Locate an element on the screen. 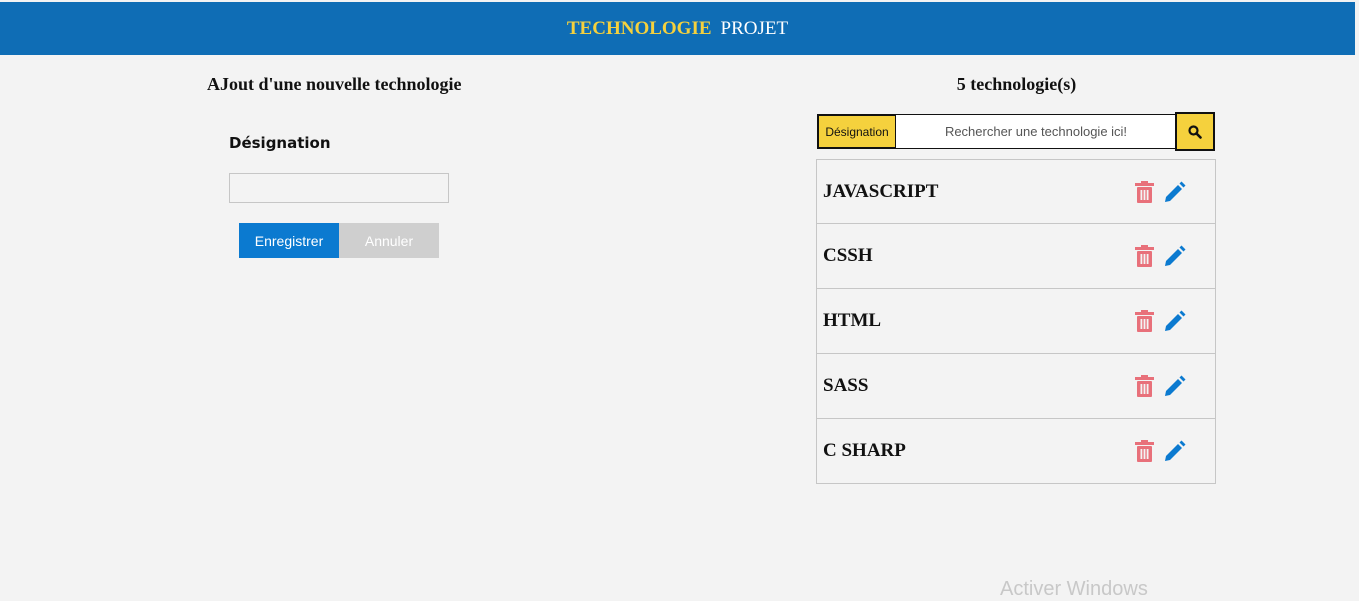 The height and width of the screenshot is (601, 1359). list-item: JAVASCRIPT is located at coordinates (1016, 191).